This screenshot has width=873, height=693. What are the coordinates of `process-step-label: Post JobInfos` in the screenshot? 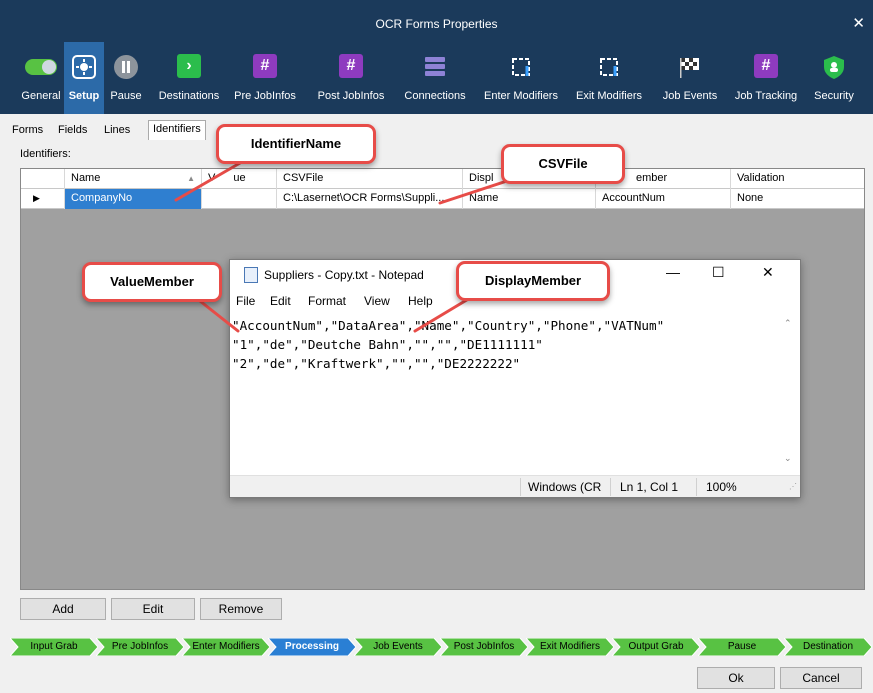 It's located at (484, 646).